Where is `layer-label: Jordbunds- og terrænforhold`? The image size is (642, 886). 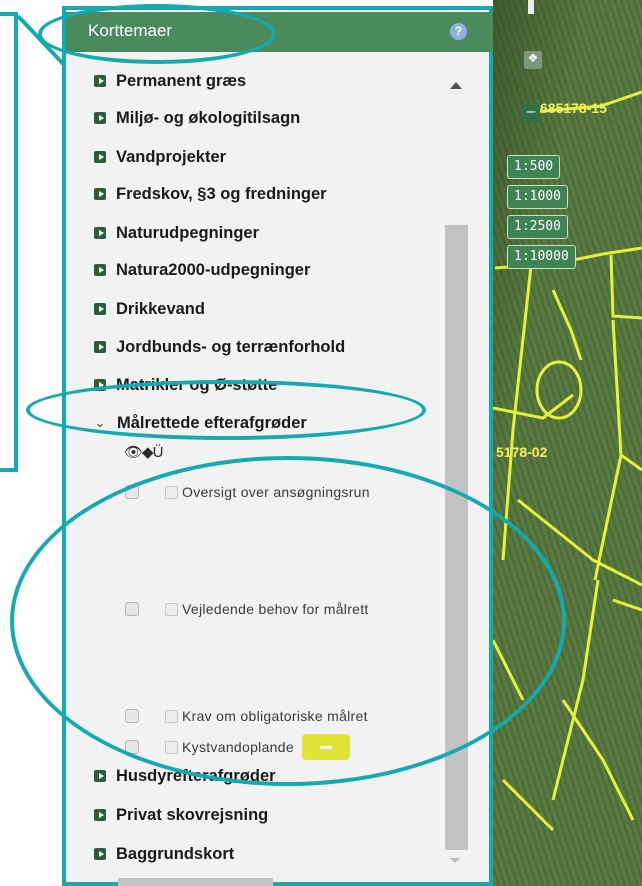 layer-label: Jordbunds- og terrænforhold is located at coordinates (231, 346).